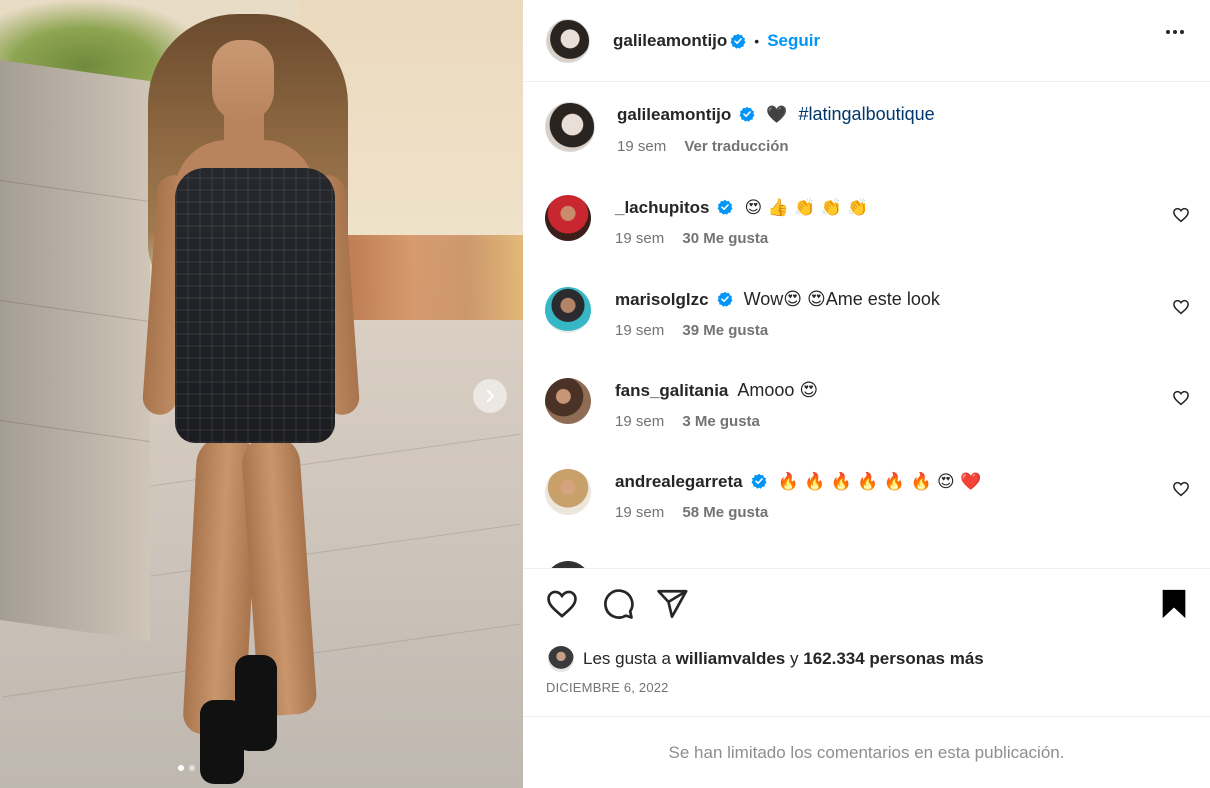 The height and width of the screenshot is (788, 1210). What do you see at coordinates (186, 768) in the screenshot?
I see `slide-indicator` at bounding box center [186, 768].